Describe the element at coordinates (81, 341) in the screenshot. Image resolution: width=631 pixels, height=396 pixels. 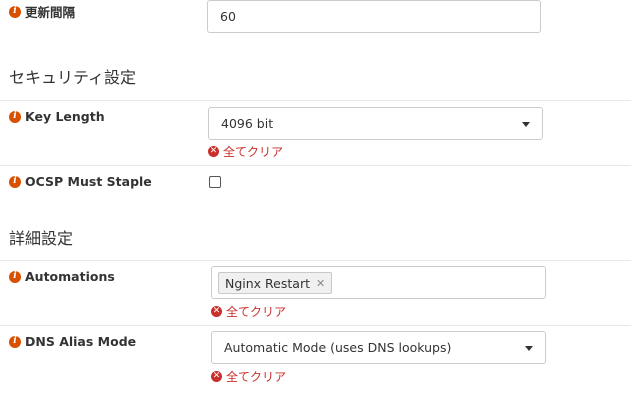
I see `dns-alias-label-text: DNS Alias Mode` at that location.